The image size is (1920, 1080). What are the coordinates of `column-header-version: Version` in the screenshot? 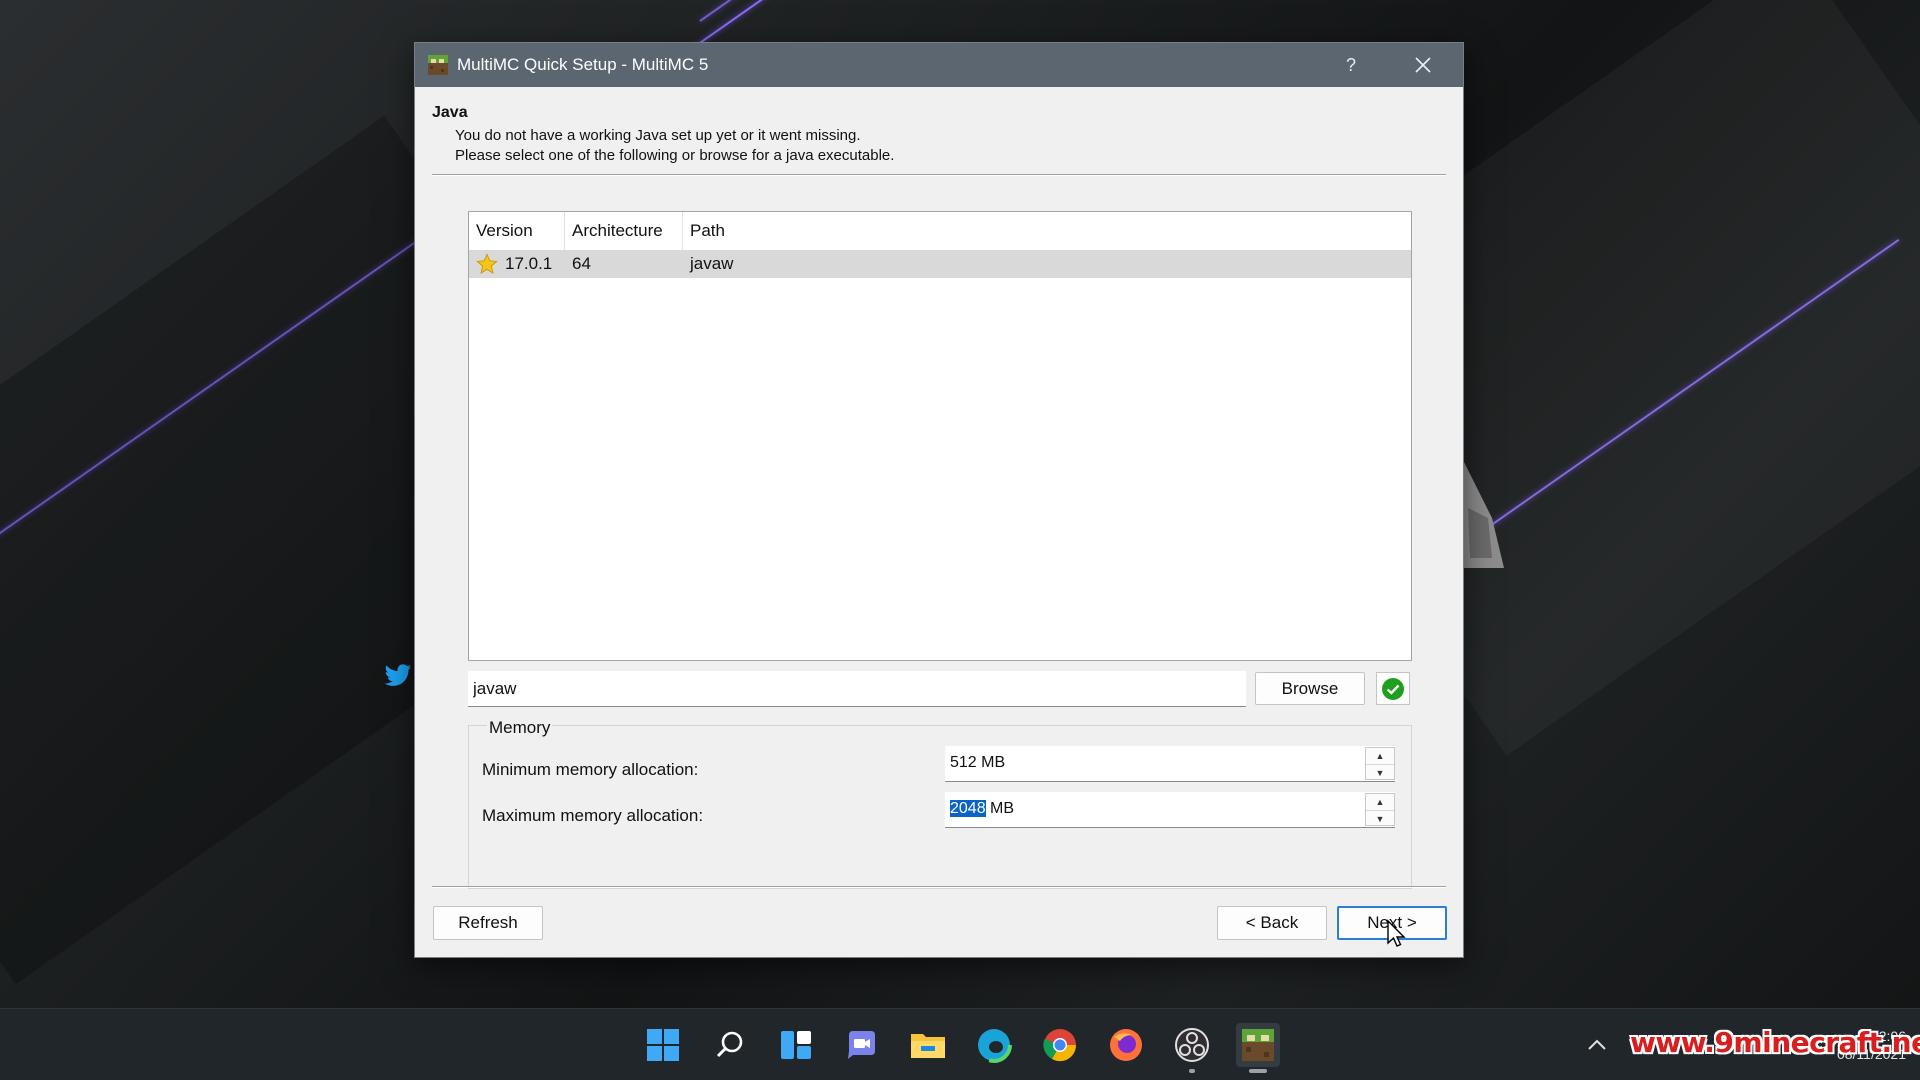 It's located at (517, 231).